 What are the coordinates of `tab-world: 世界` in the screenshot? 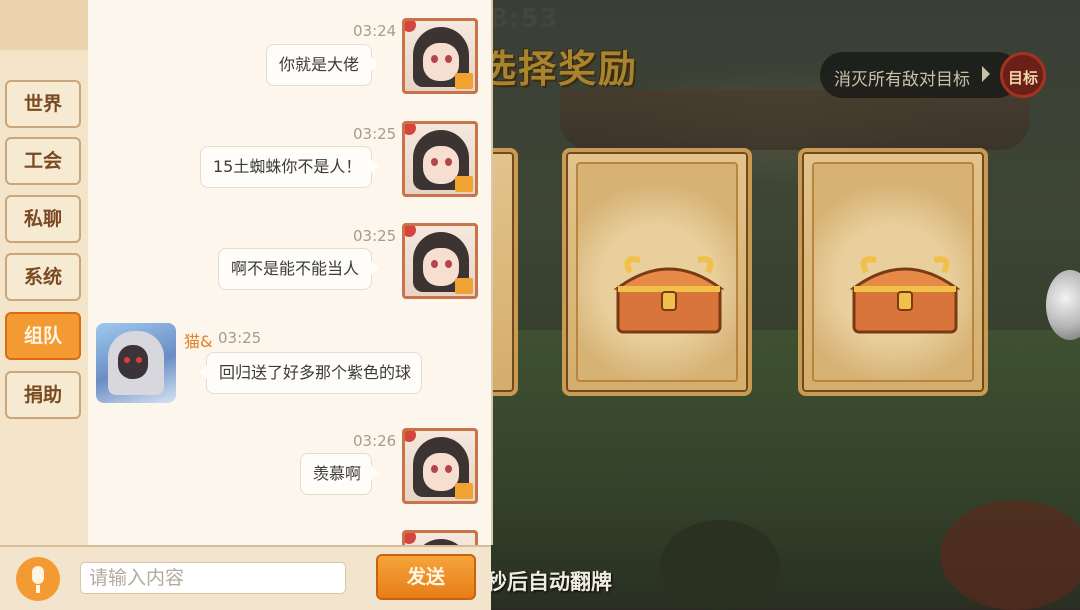 It's located at (43, 104).